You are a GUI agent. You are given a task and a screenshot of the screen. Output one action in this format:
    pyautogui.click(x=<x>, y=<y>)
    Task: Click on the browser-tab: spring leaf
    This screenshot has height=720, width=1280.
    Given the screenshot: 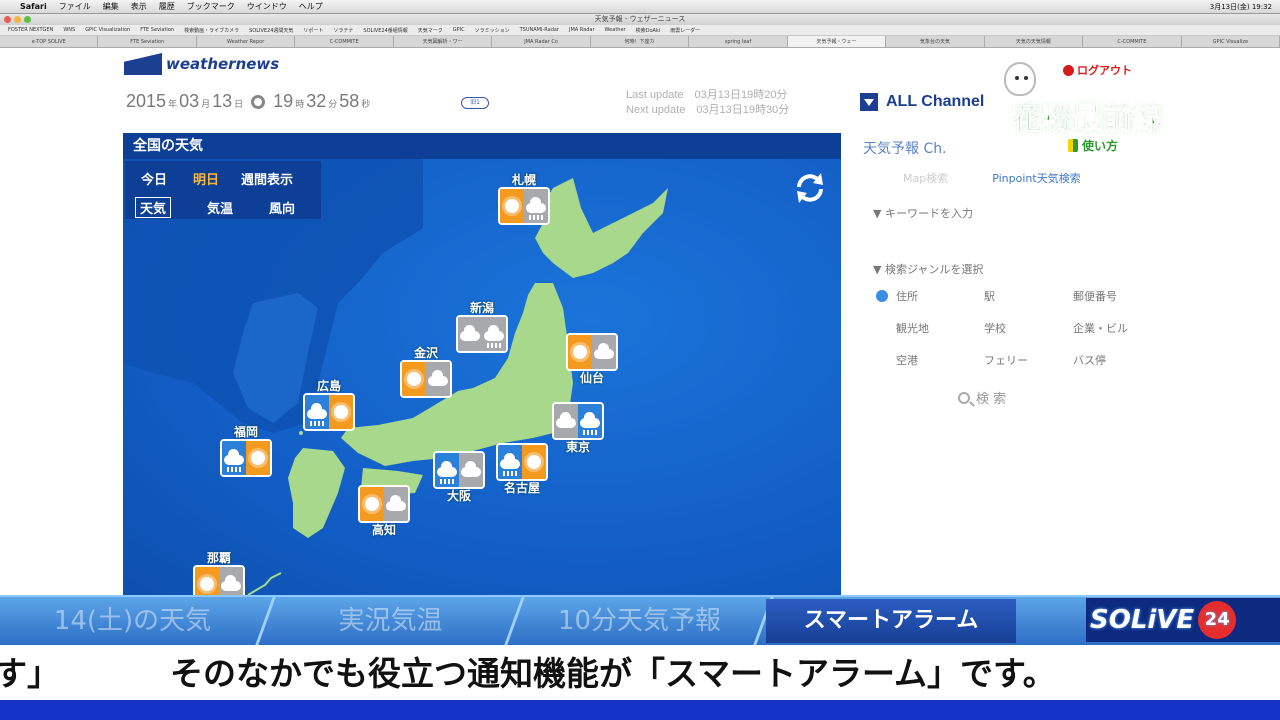 What is the action you would take?
    pyautogui.click(x=738, y=41)
    